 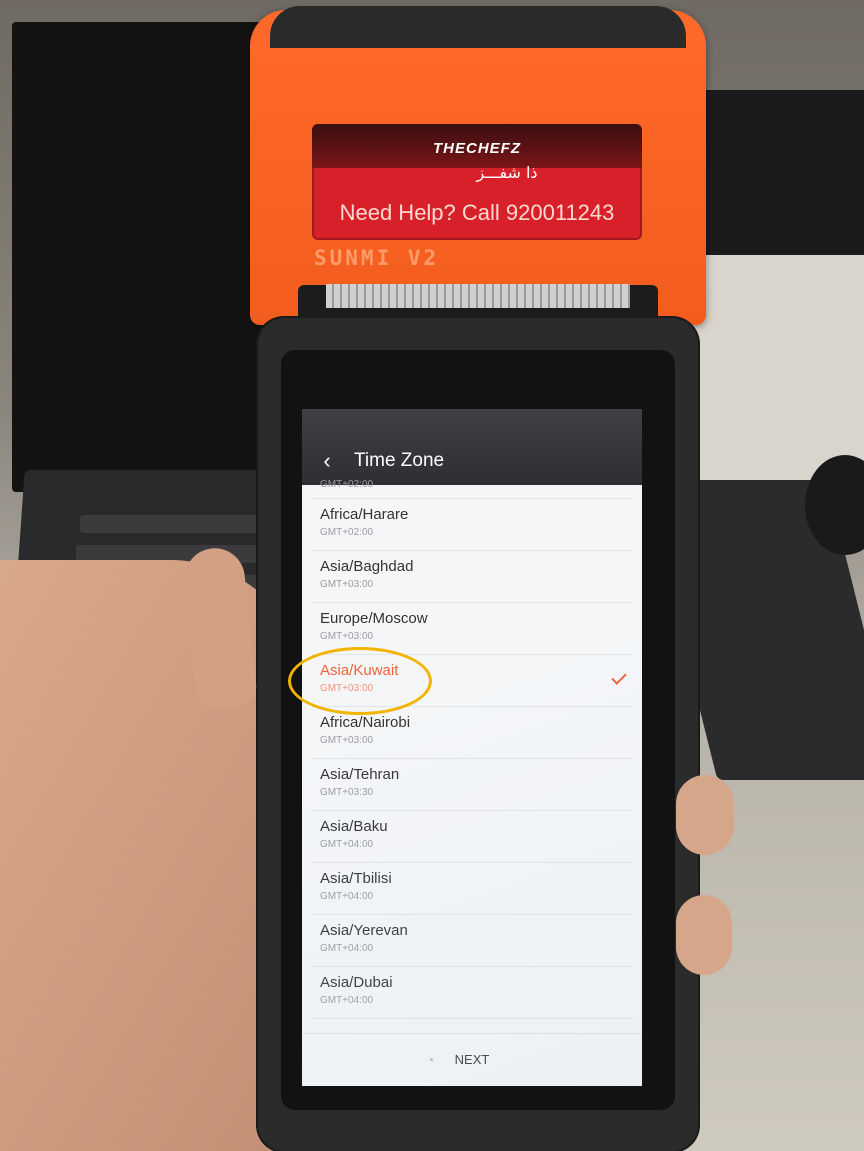 I want to click on divider, so click(x=472, y=1018).